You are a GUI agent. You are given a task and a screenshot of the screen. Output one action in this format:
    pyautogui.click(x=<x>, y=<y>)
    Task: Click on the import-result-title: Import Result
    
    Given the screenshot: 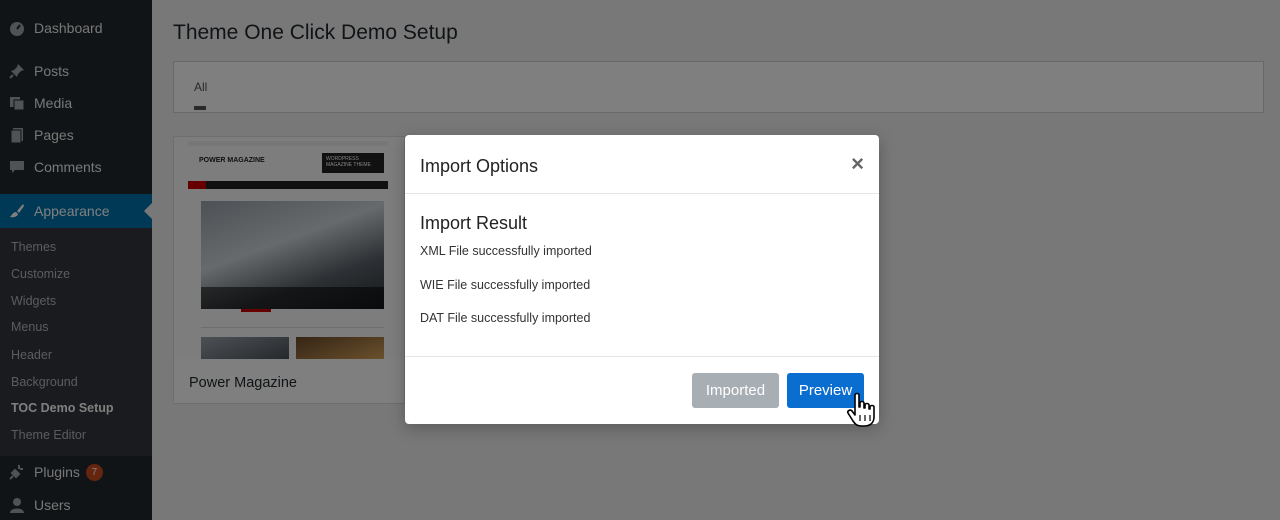 What is the action you would take?
    pyautogui.click(x=474, y=223)
    